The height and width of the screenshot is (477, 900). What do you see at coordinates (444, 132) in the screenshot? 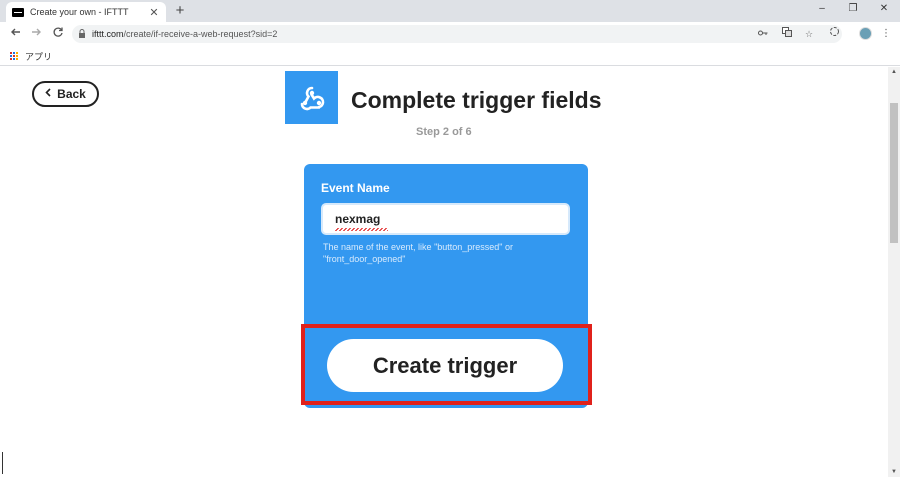
I see `step-indicator: Step 2 of 6` at bounding box center [444, 132].